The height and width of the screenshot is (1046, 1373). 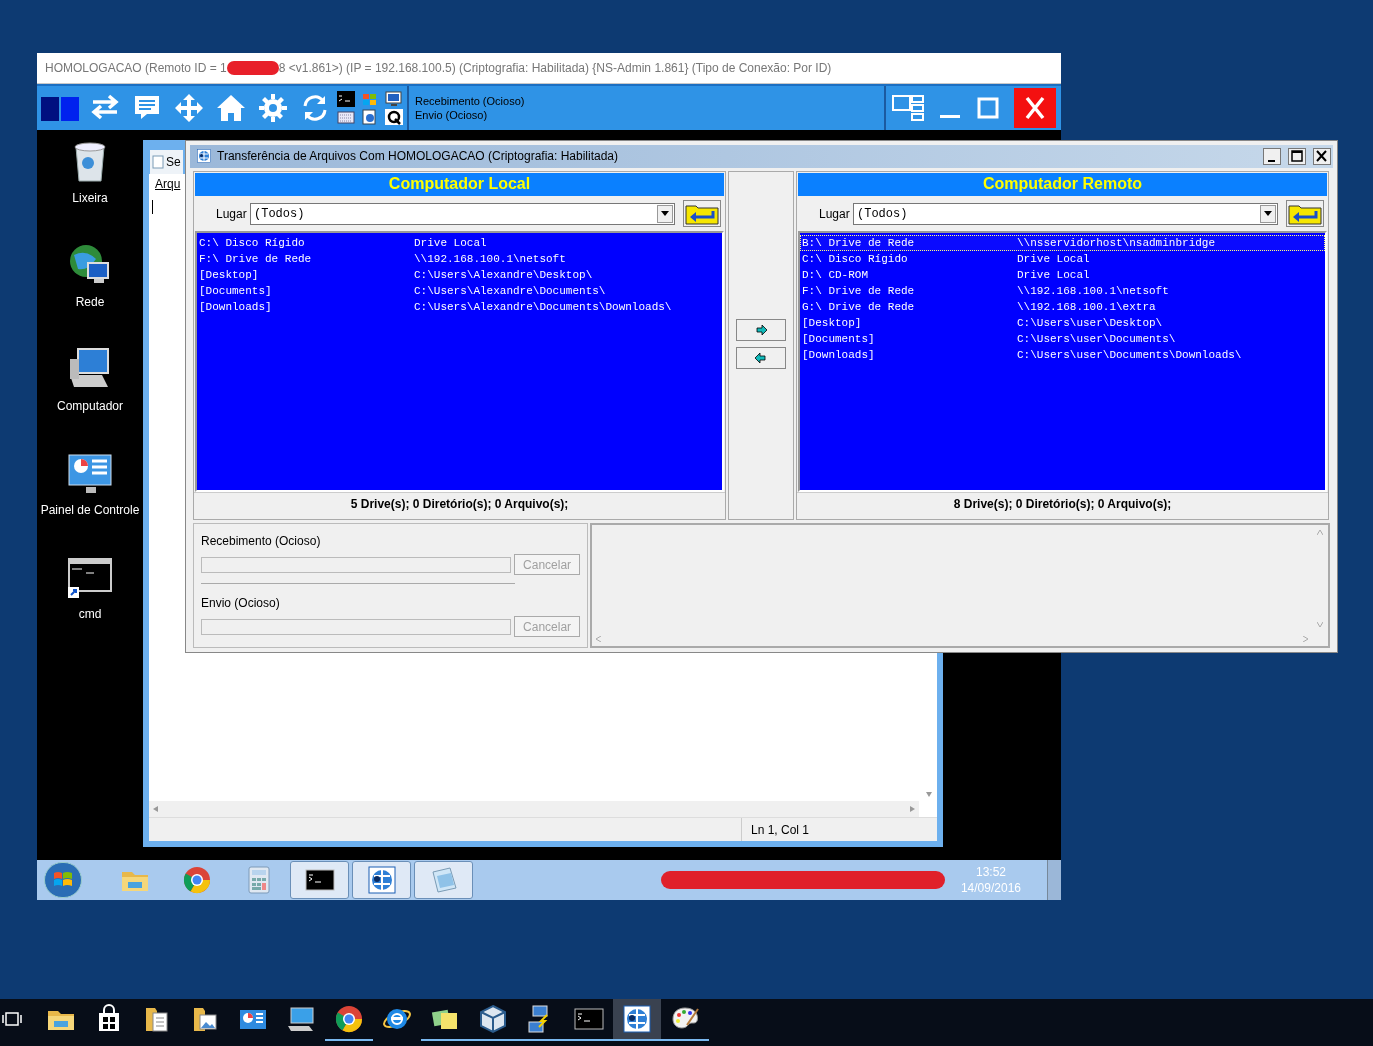 I want to click on tab: Se, so click(x=166, y=162).